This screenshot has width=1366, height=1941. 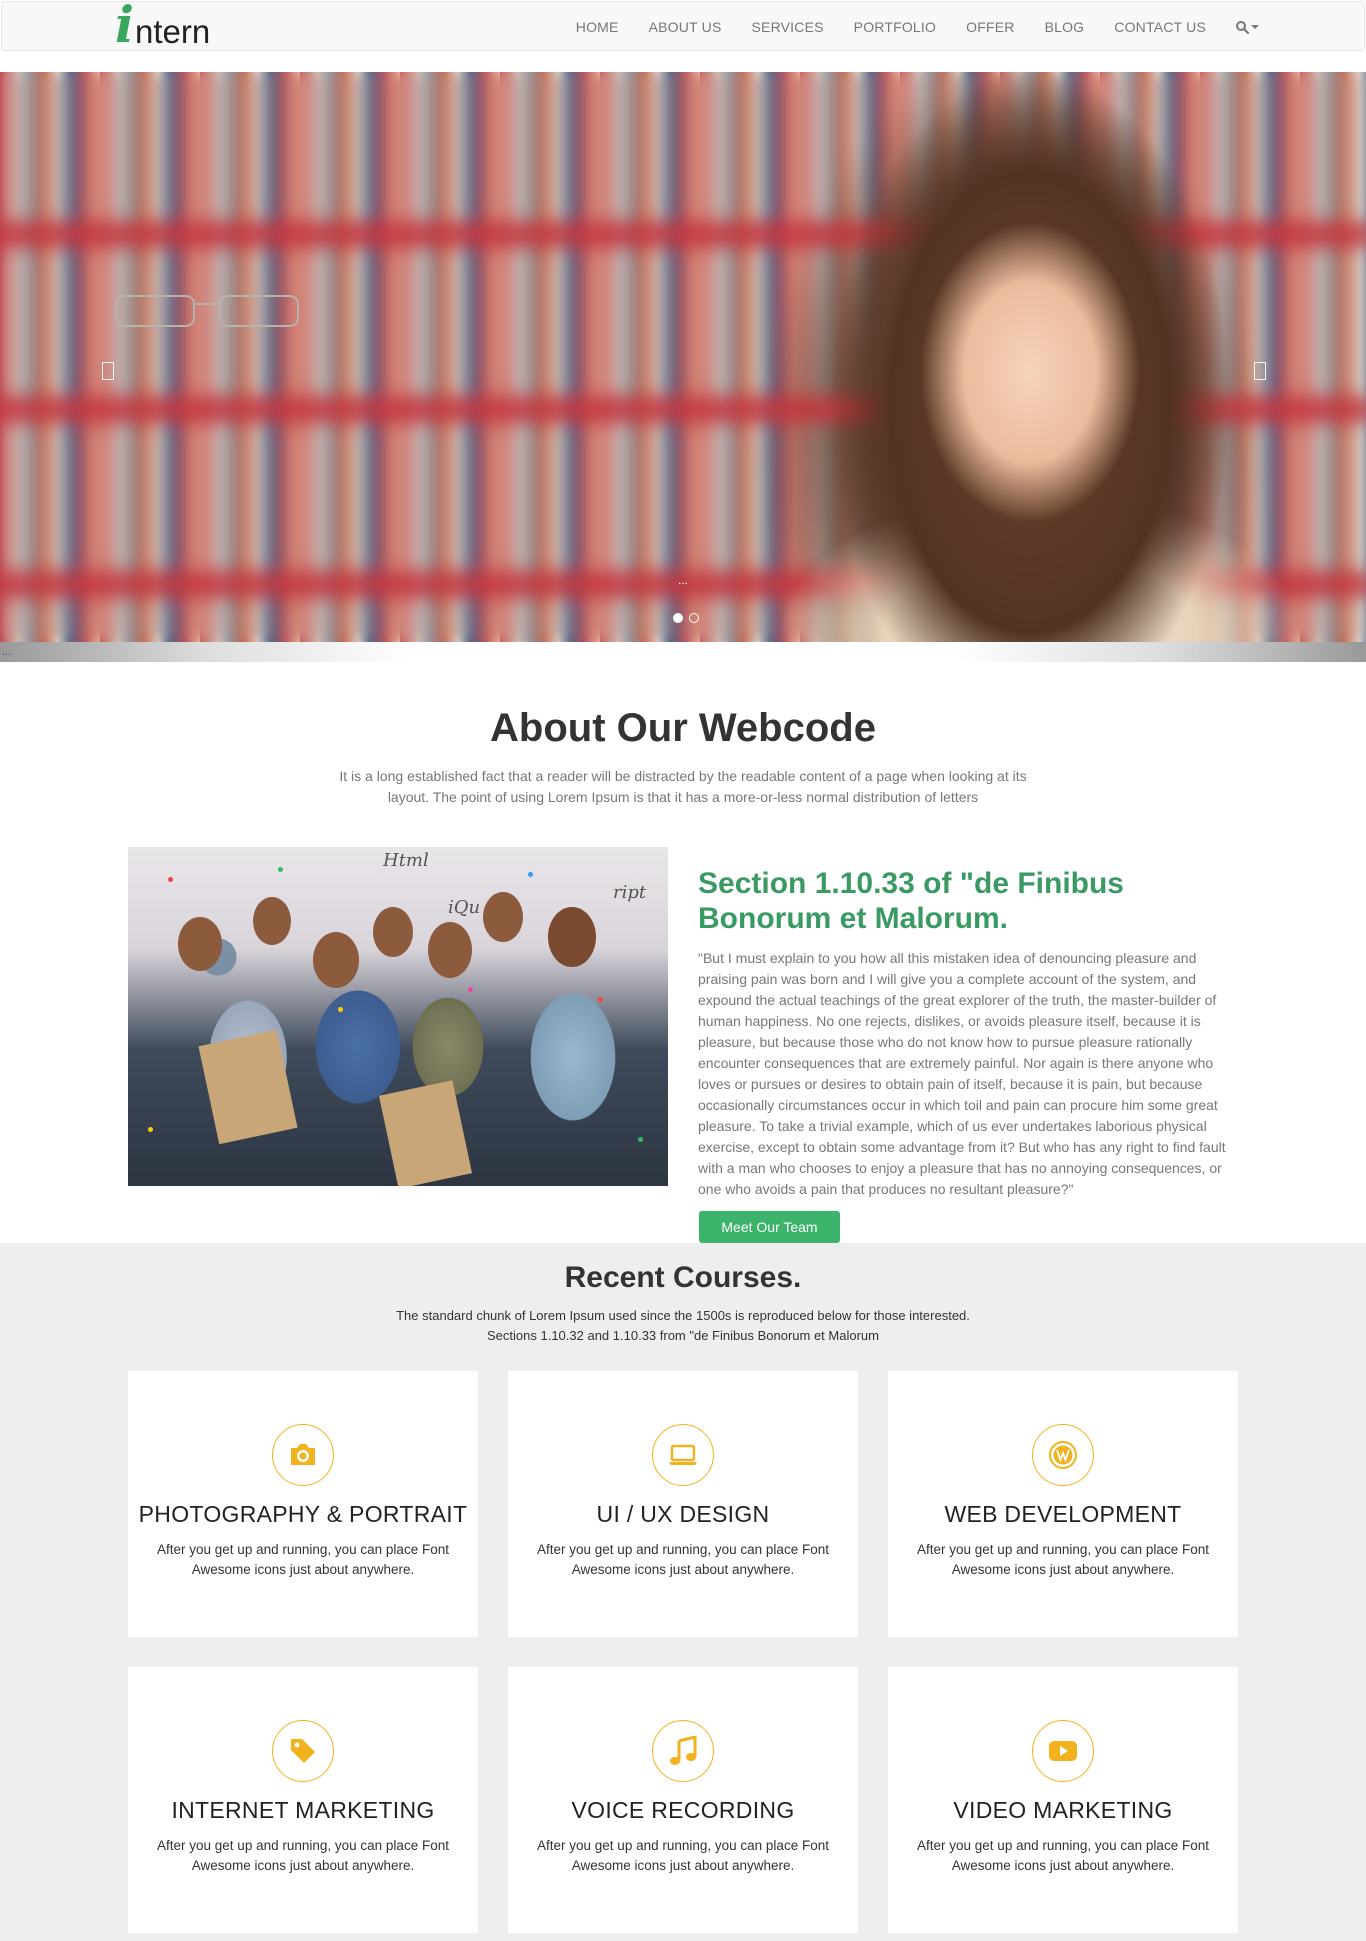 What do you see at coordinates (686, 618) in the screenshot?
I see `carousel-indicators` at bounding box center [686, 618].